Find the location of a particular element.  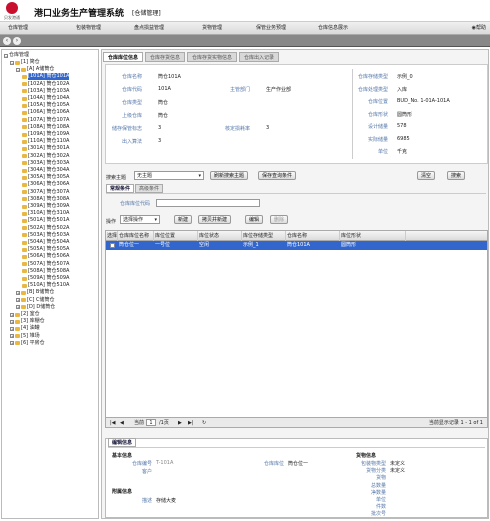

detail-label: 批次号 is located at coordinates (378, 514).